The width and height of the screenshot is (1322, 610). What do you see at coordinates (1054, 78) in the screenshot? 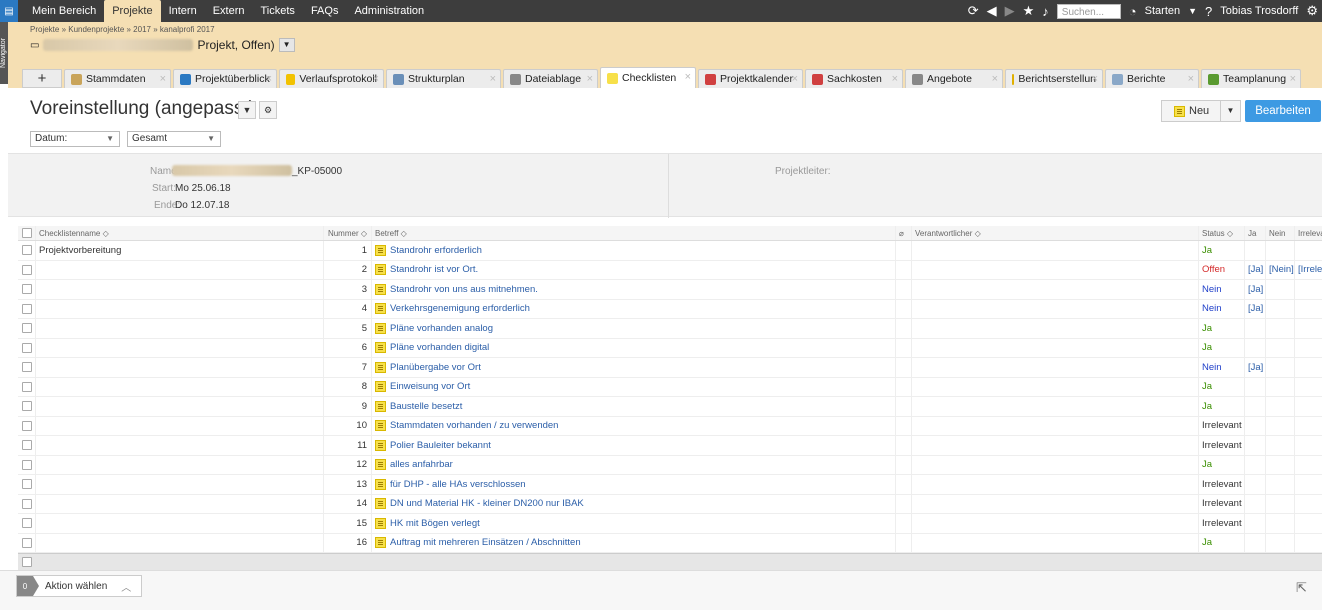
I see `tab-berichtserstellung: Berichtserstellun ×` at bounding box center [1054, 78].